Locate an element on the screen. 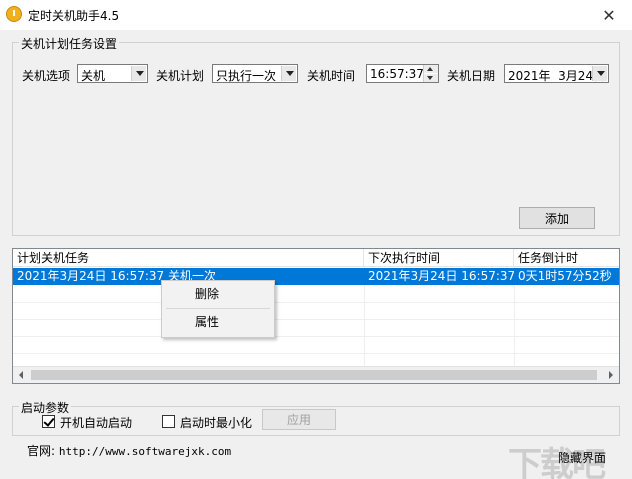  shutdown-option-select: 关机 is located at coordinates (112, 73).